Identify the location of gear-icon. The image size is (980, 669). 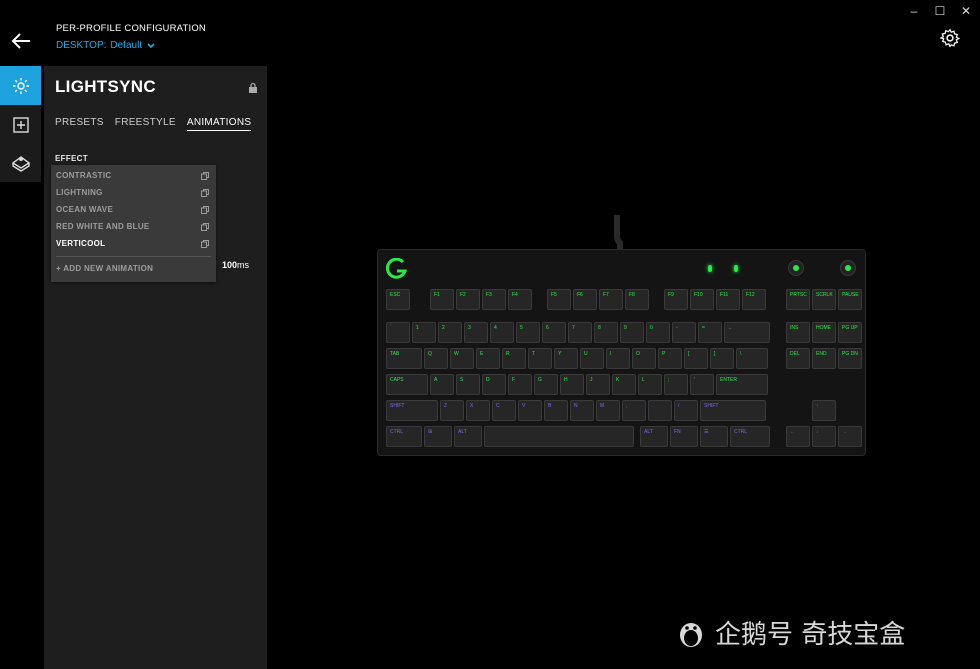
(950, 38).